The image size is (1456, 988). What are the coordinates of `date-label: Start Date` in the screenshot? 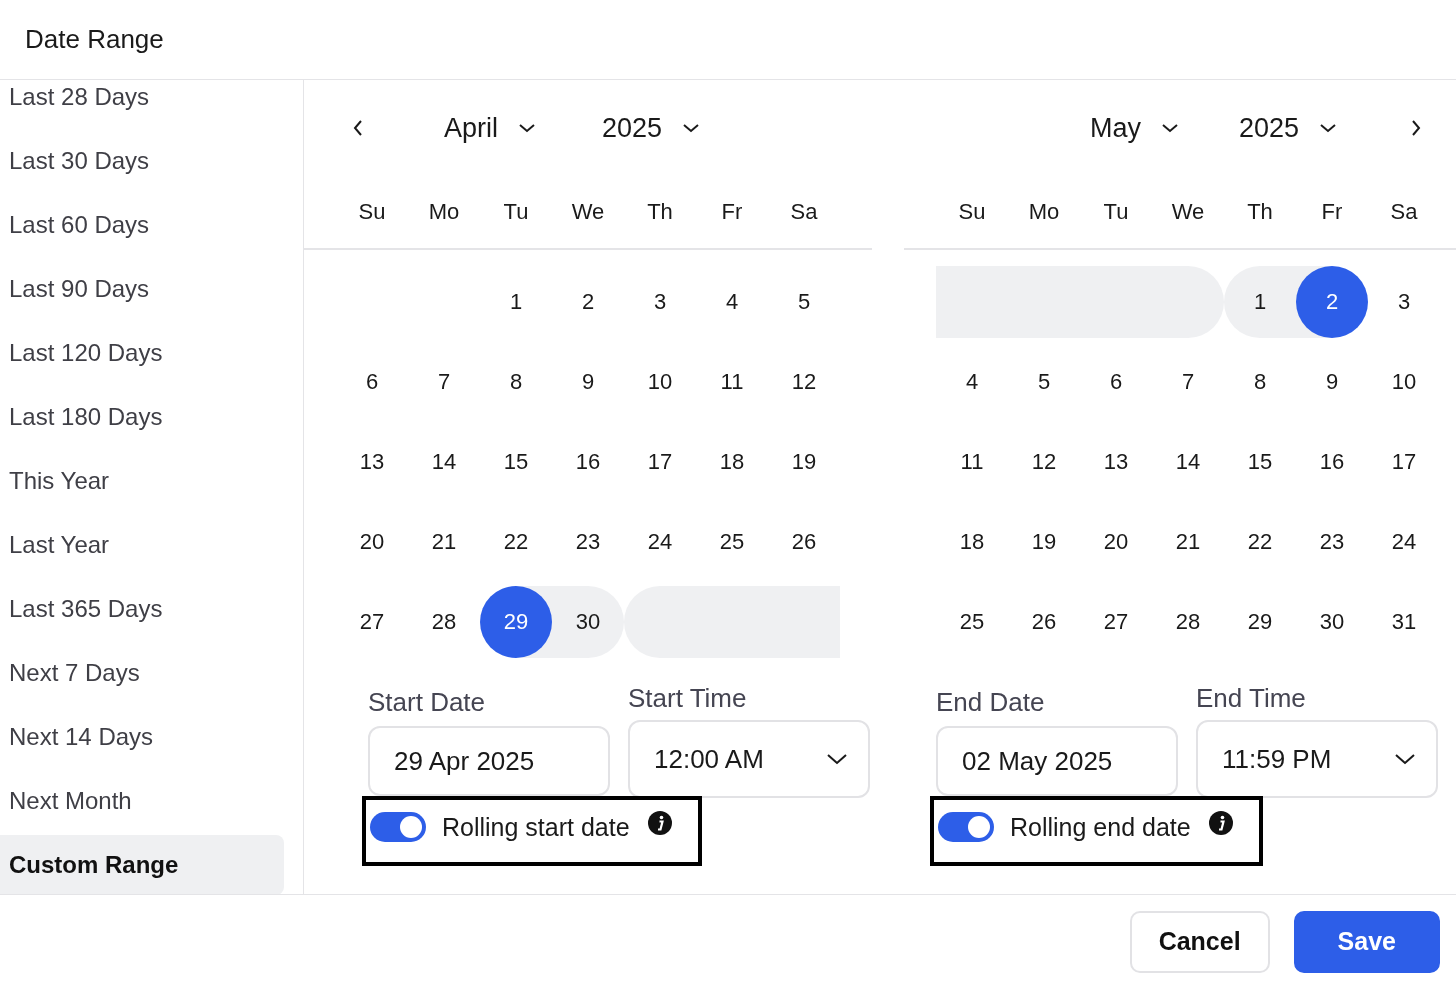 It's located at (427, 702).